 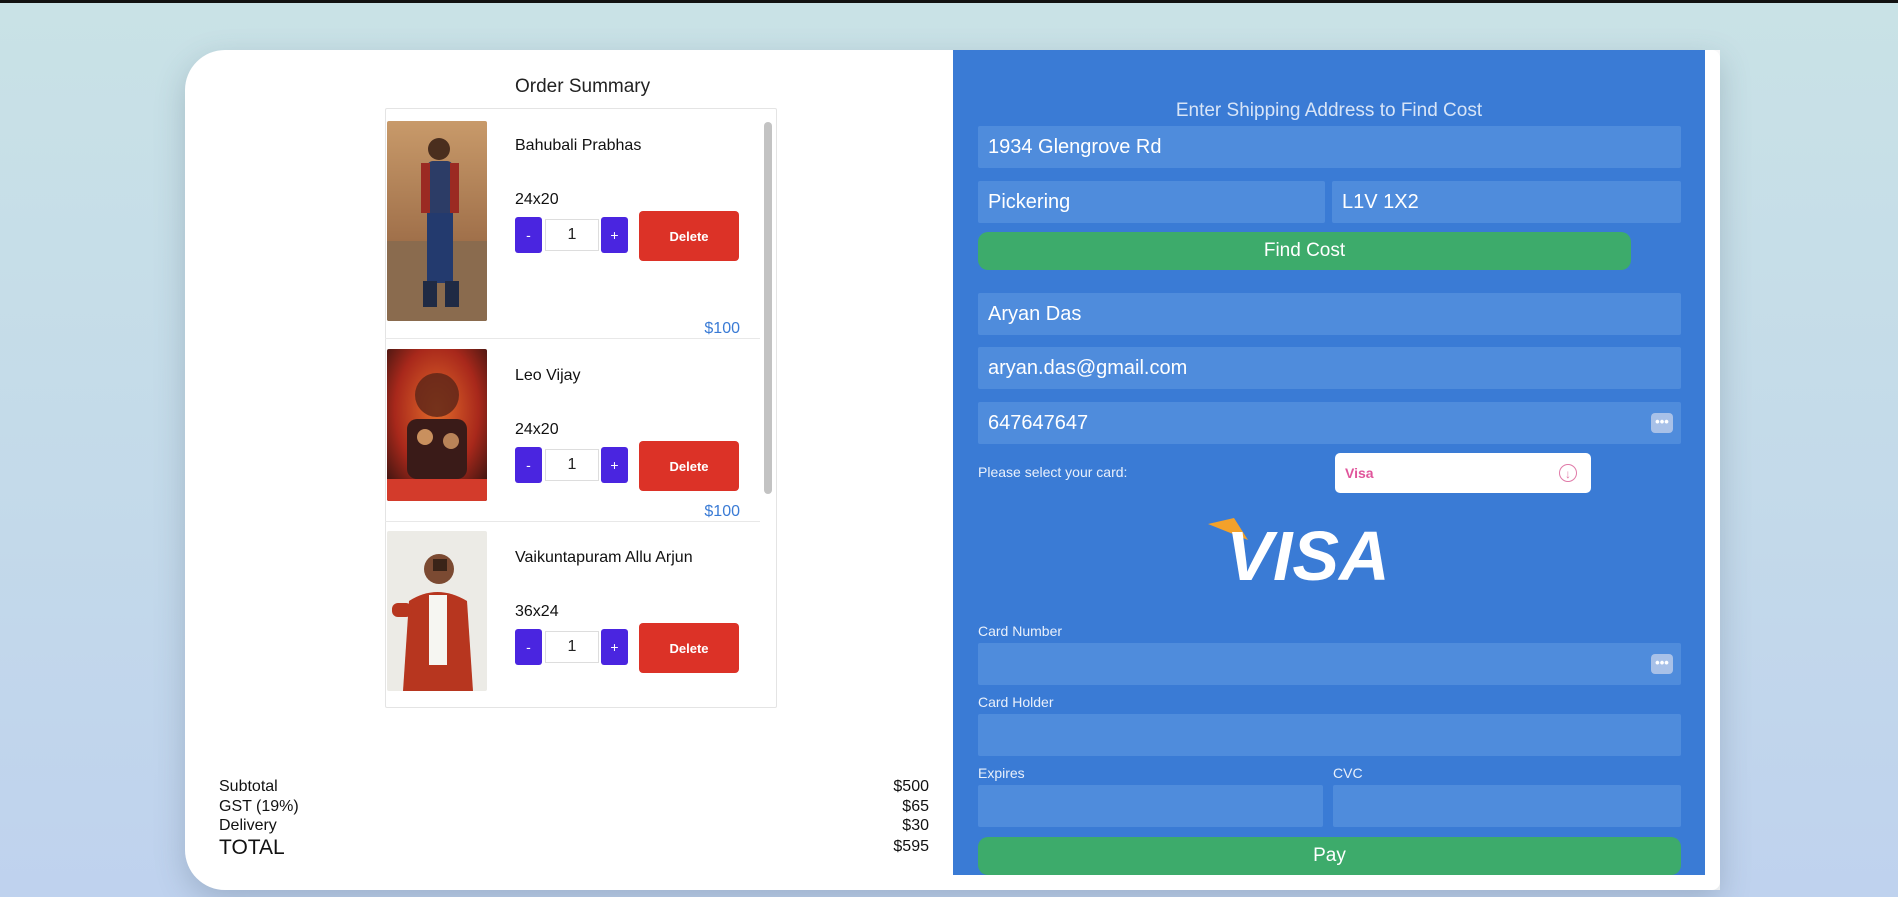 I want to click on window-top-bar, so click(x=949, y=1).